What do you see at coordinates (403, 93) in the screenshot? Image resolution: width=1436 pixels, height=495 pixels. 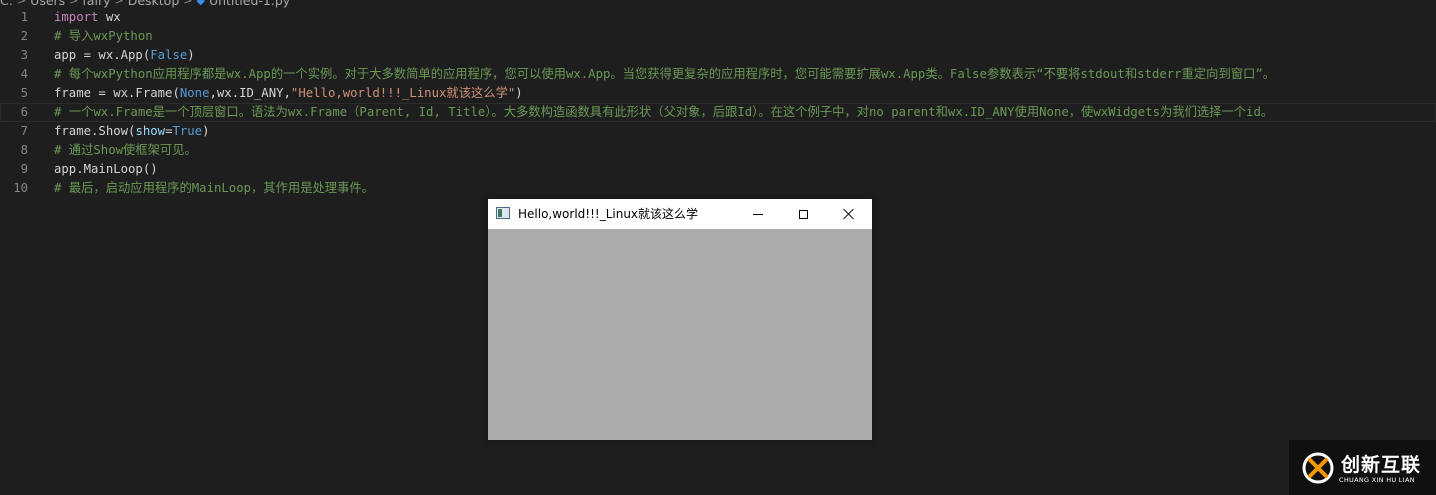 I see `code-token: "Hello,world!!!_Linux就该这么学"` at bounding box center [403, 93].